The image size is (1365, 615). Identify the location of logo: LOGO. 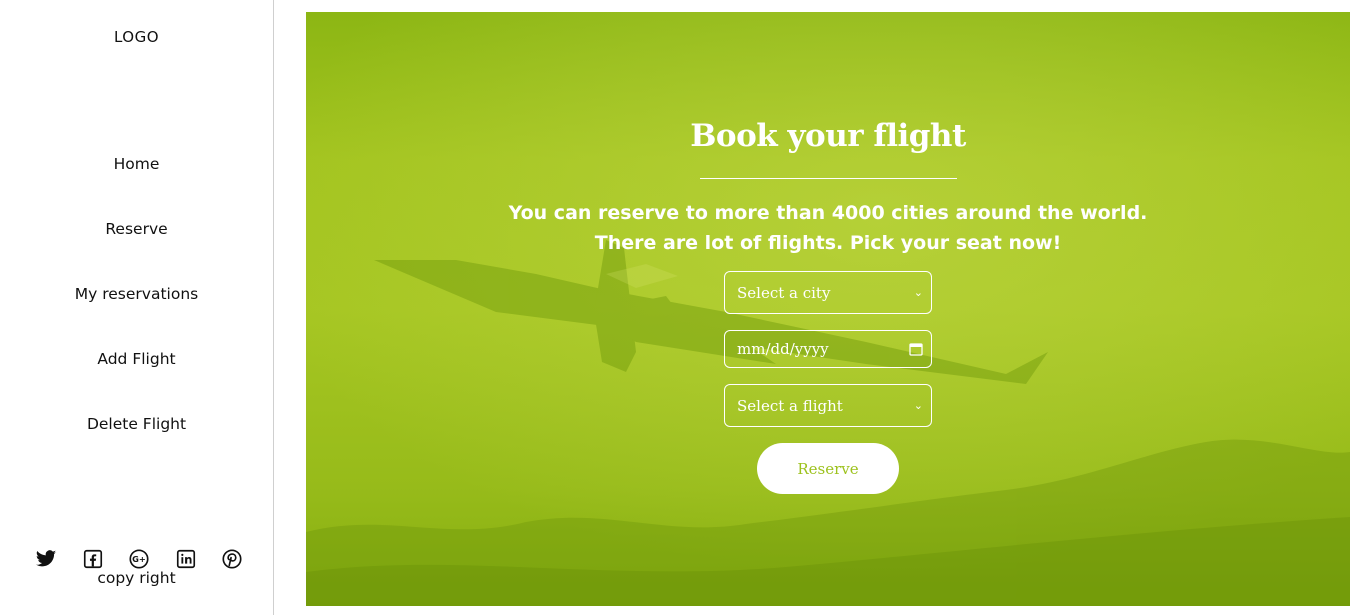
(136, 37).